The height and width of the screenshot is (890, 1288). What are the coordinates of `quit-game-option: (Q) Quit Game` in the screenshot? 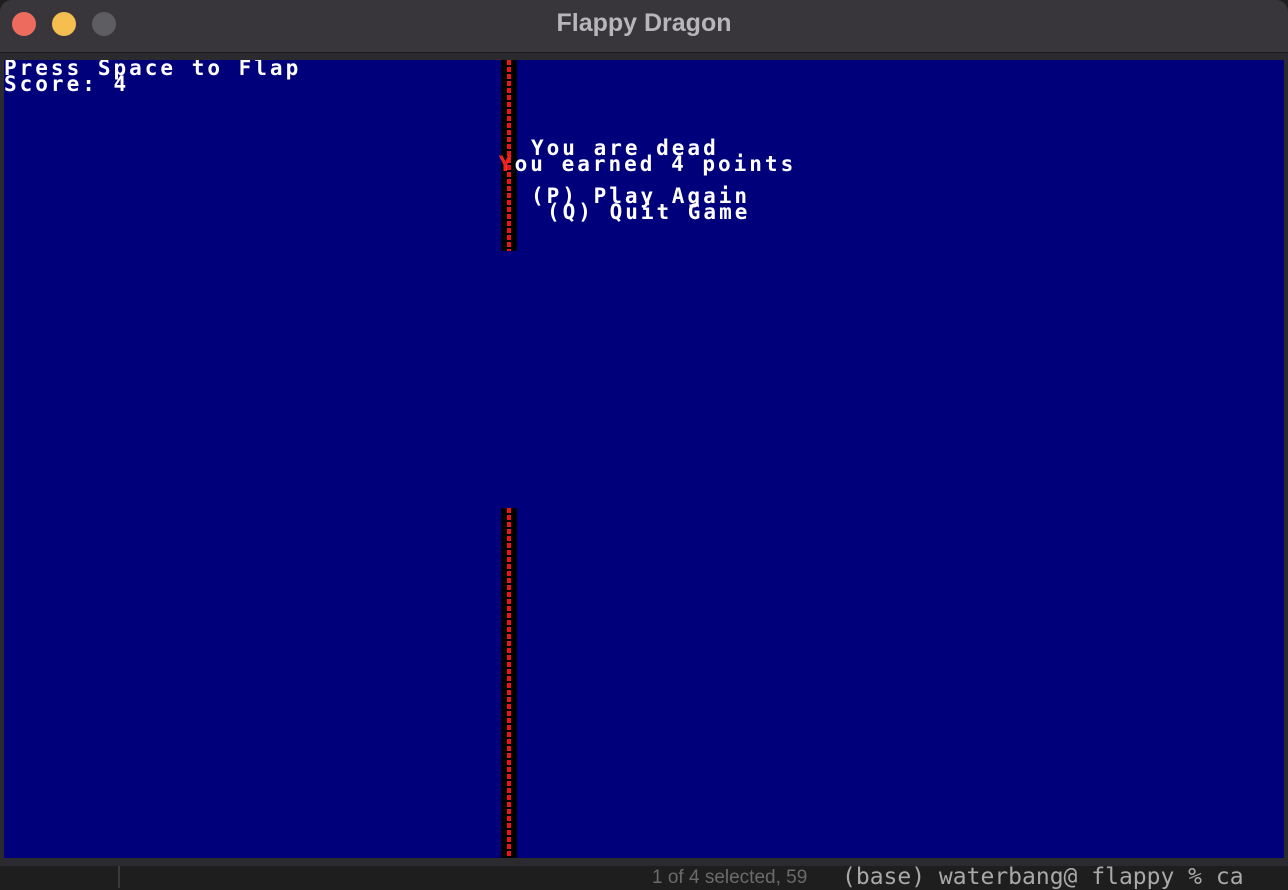 It's located at (648, 212).